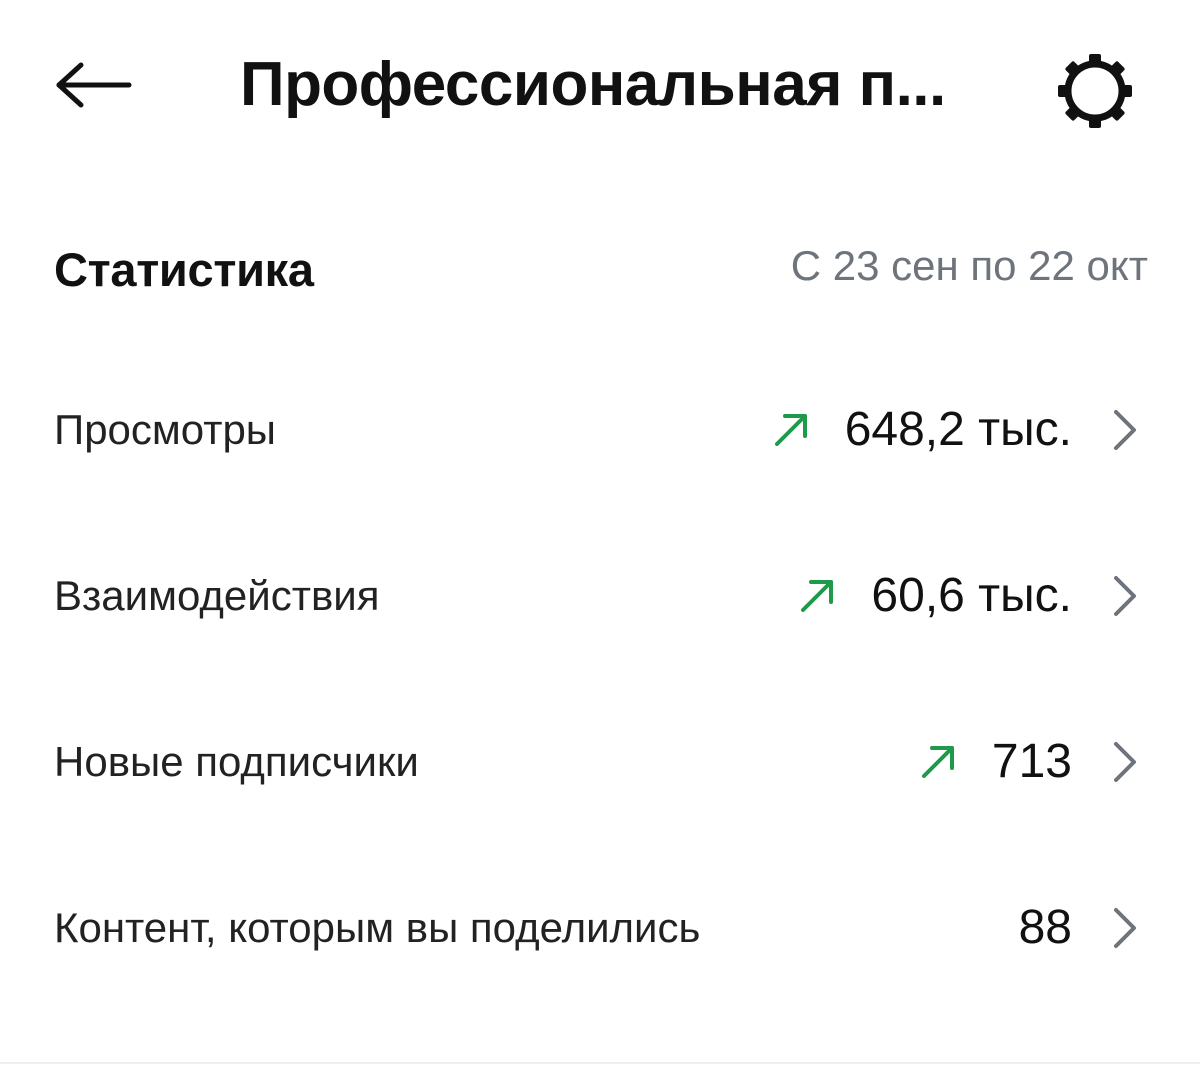 Image resolution: width=1200 pixels, height=1068 pixels. What do you see at coordinates (600, 430) in the screenshot?
I see `stat-row-views: Просмотры 648,2 тыс.` at bounding box center [600, 430].